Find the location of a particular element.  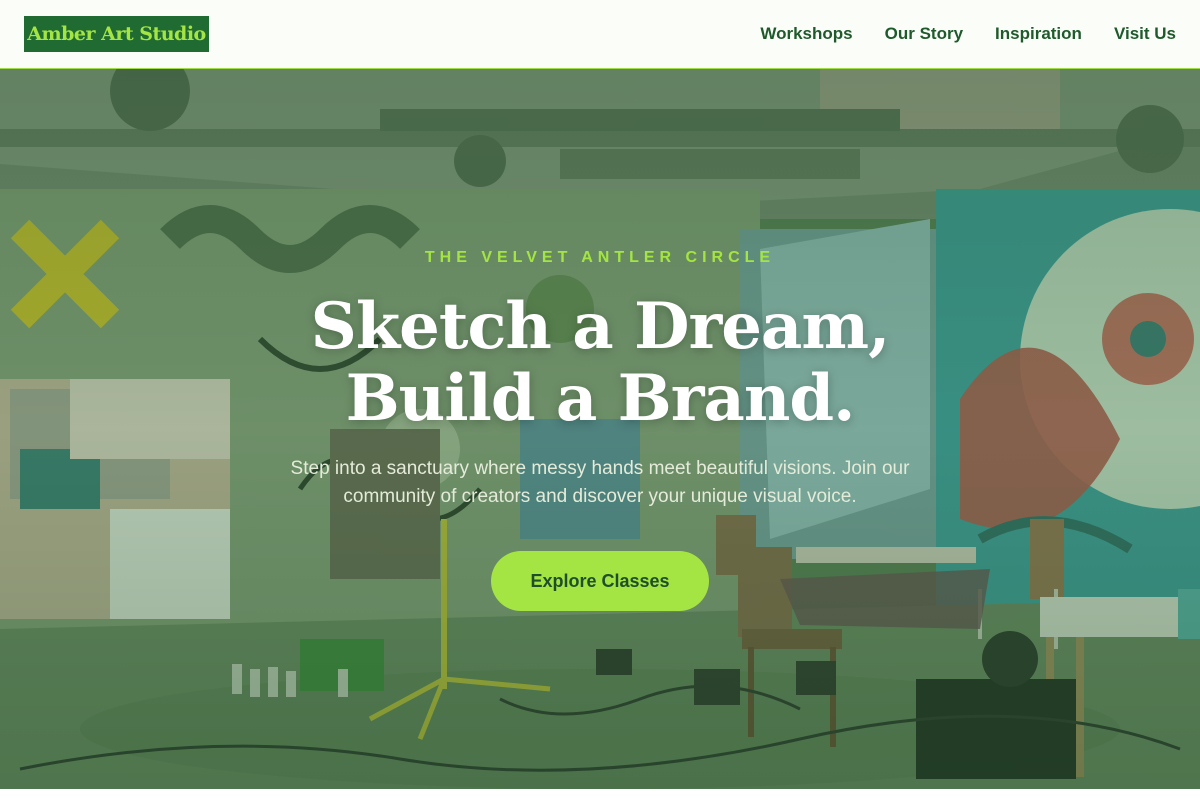

main-nav: Workshops Our Story Inspiration Visit Us is located at coordinates (968, 34).